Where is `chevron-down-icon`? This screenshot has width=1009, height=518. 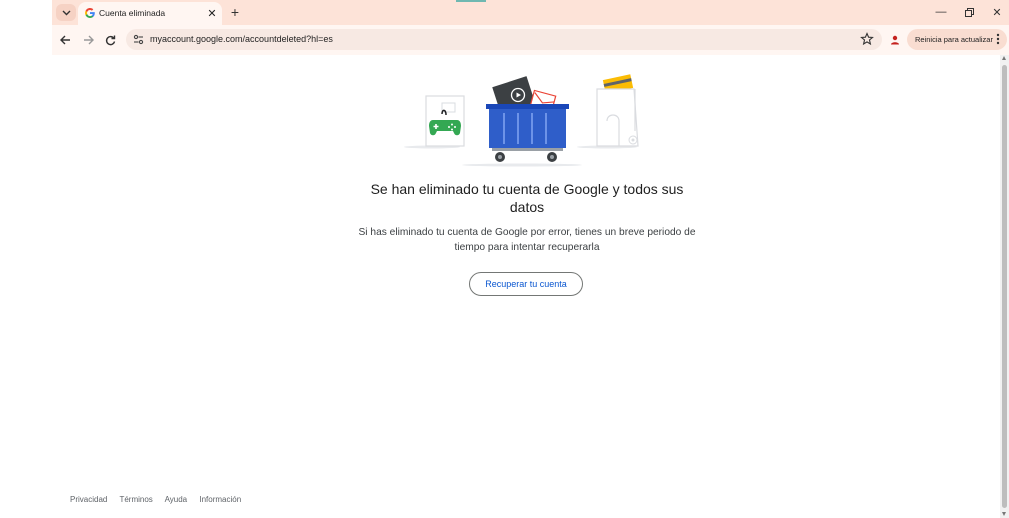
chevron-down-icon is located at coordinates (66, 12).